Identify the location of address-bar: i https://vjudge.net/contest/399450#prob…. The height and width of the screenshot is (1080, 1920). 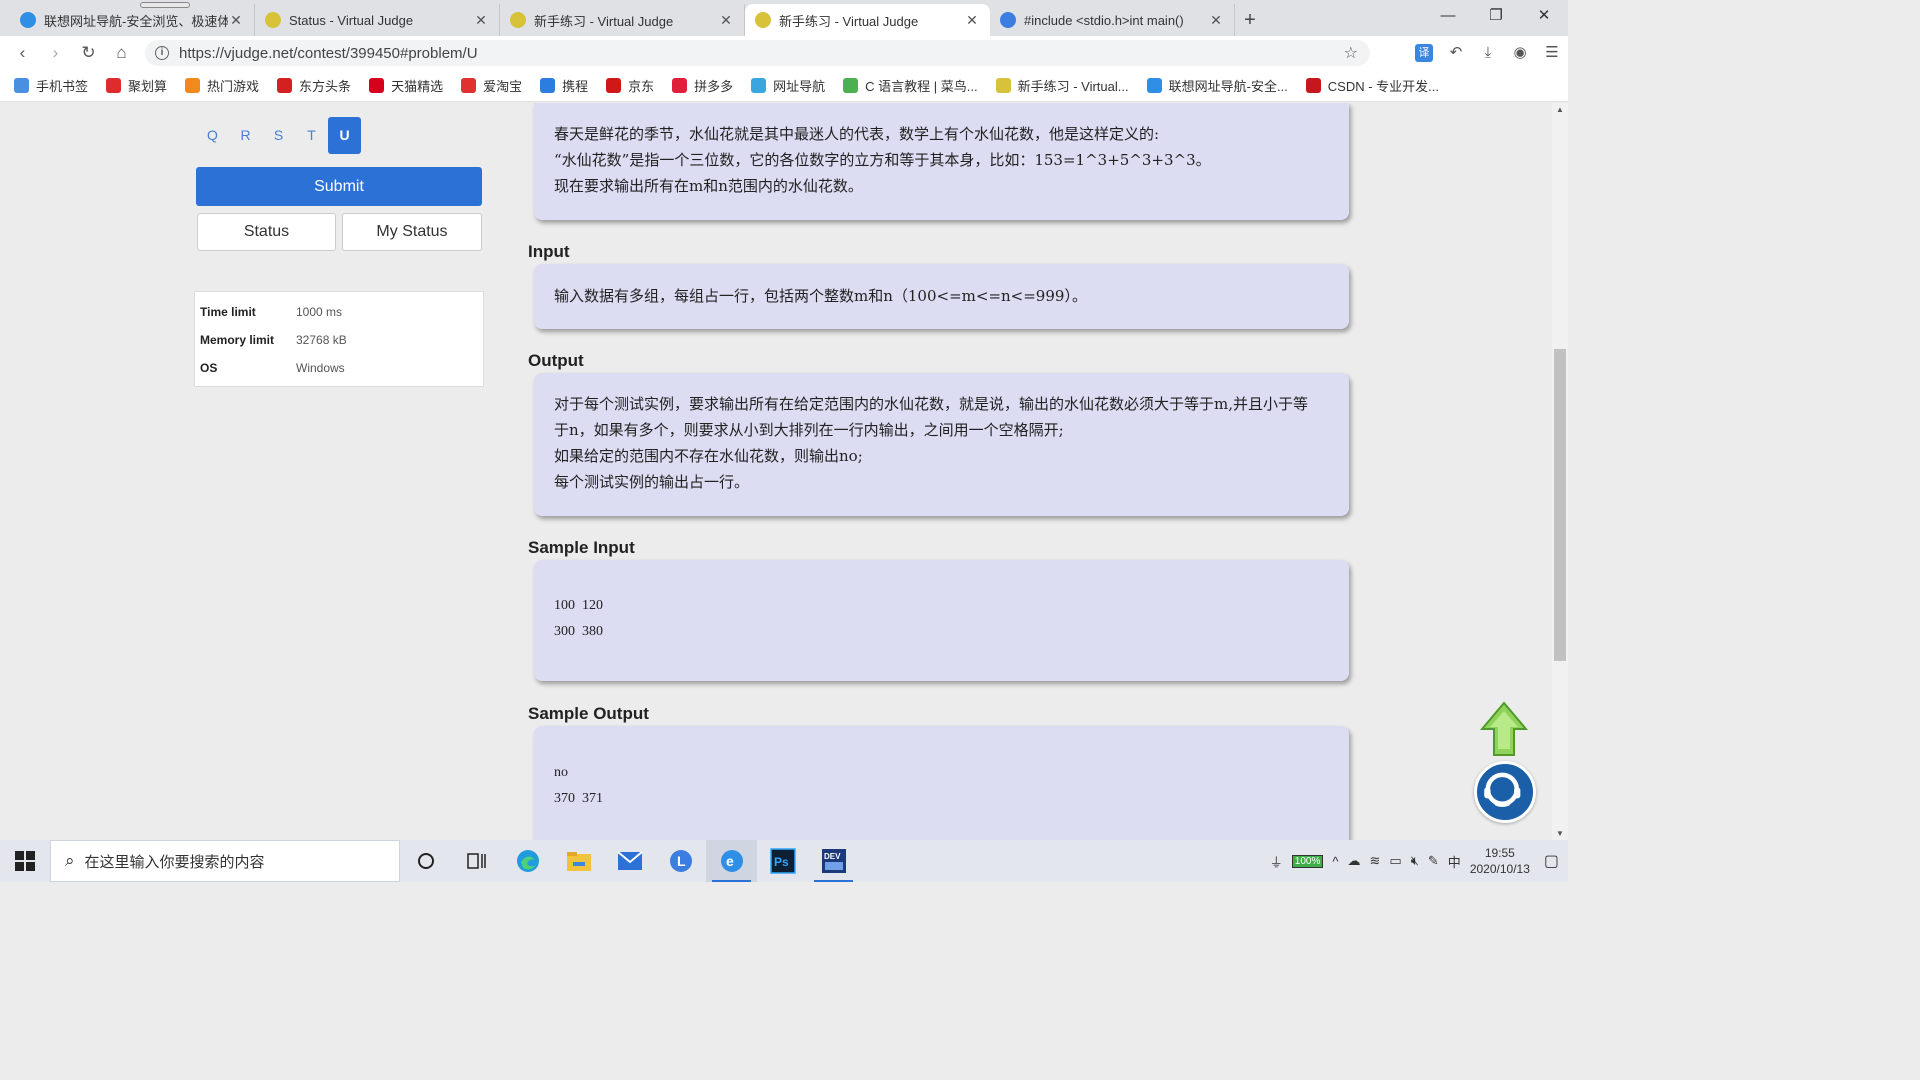
(757, 53).